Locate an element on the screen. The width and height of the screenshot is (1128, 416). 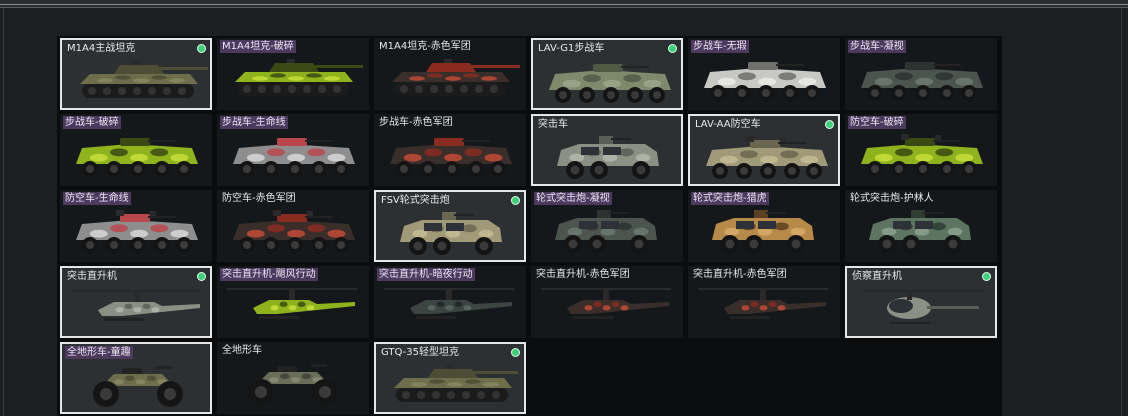
vehicle-card: 突击直升机-暗夜行动 is located at coordinates (450, 302).